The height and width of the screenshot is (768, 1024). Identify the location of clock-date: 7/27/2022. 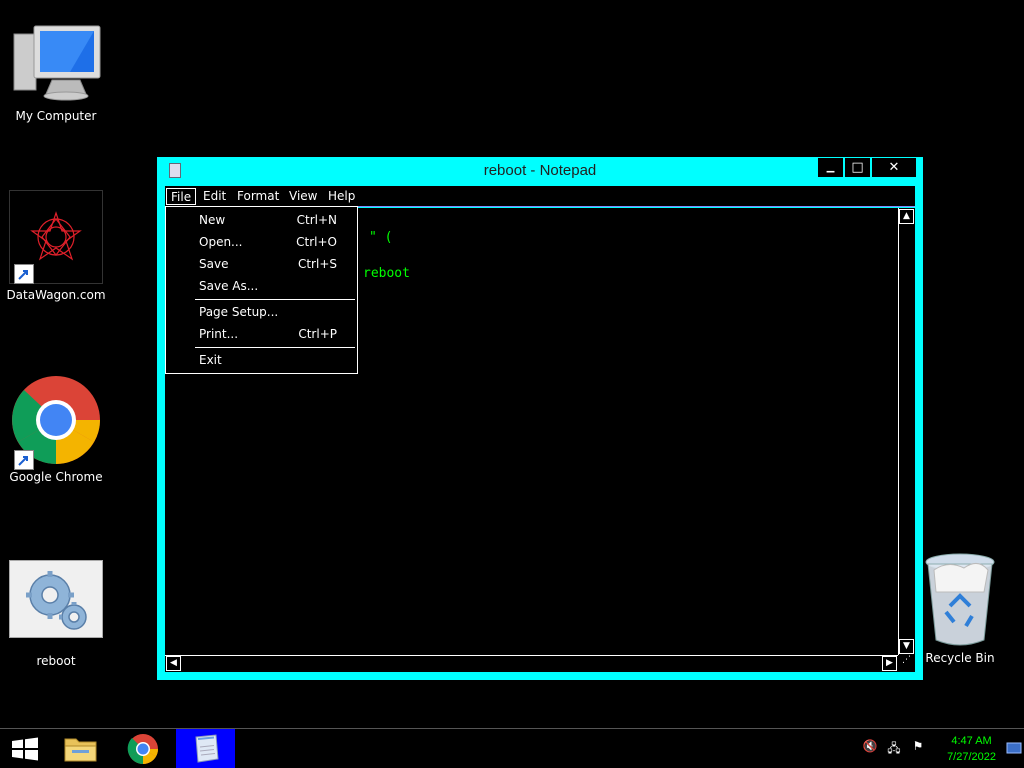
(971, 757).